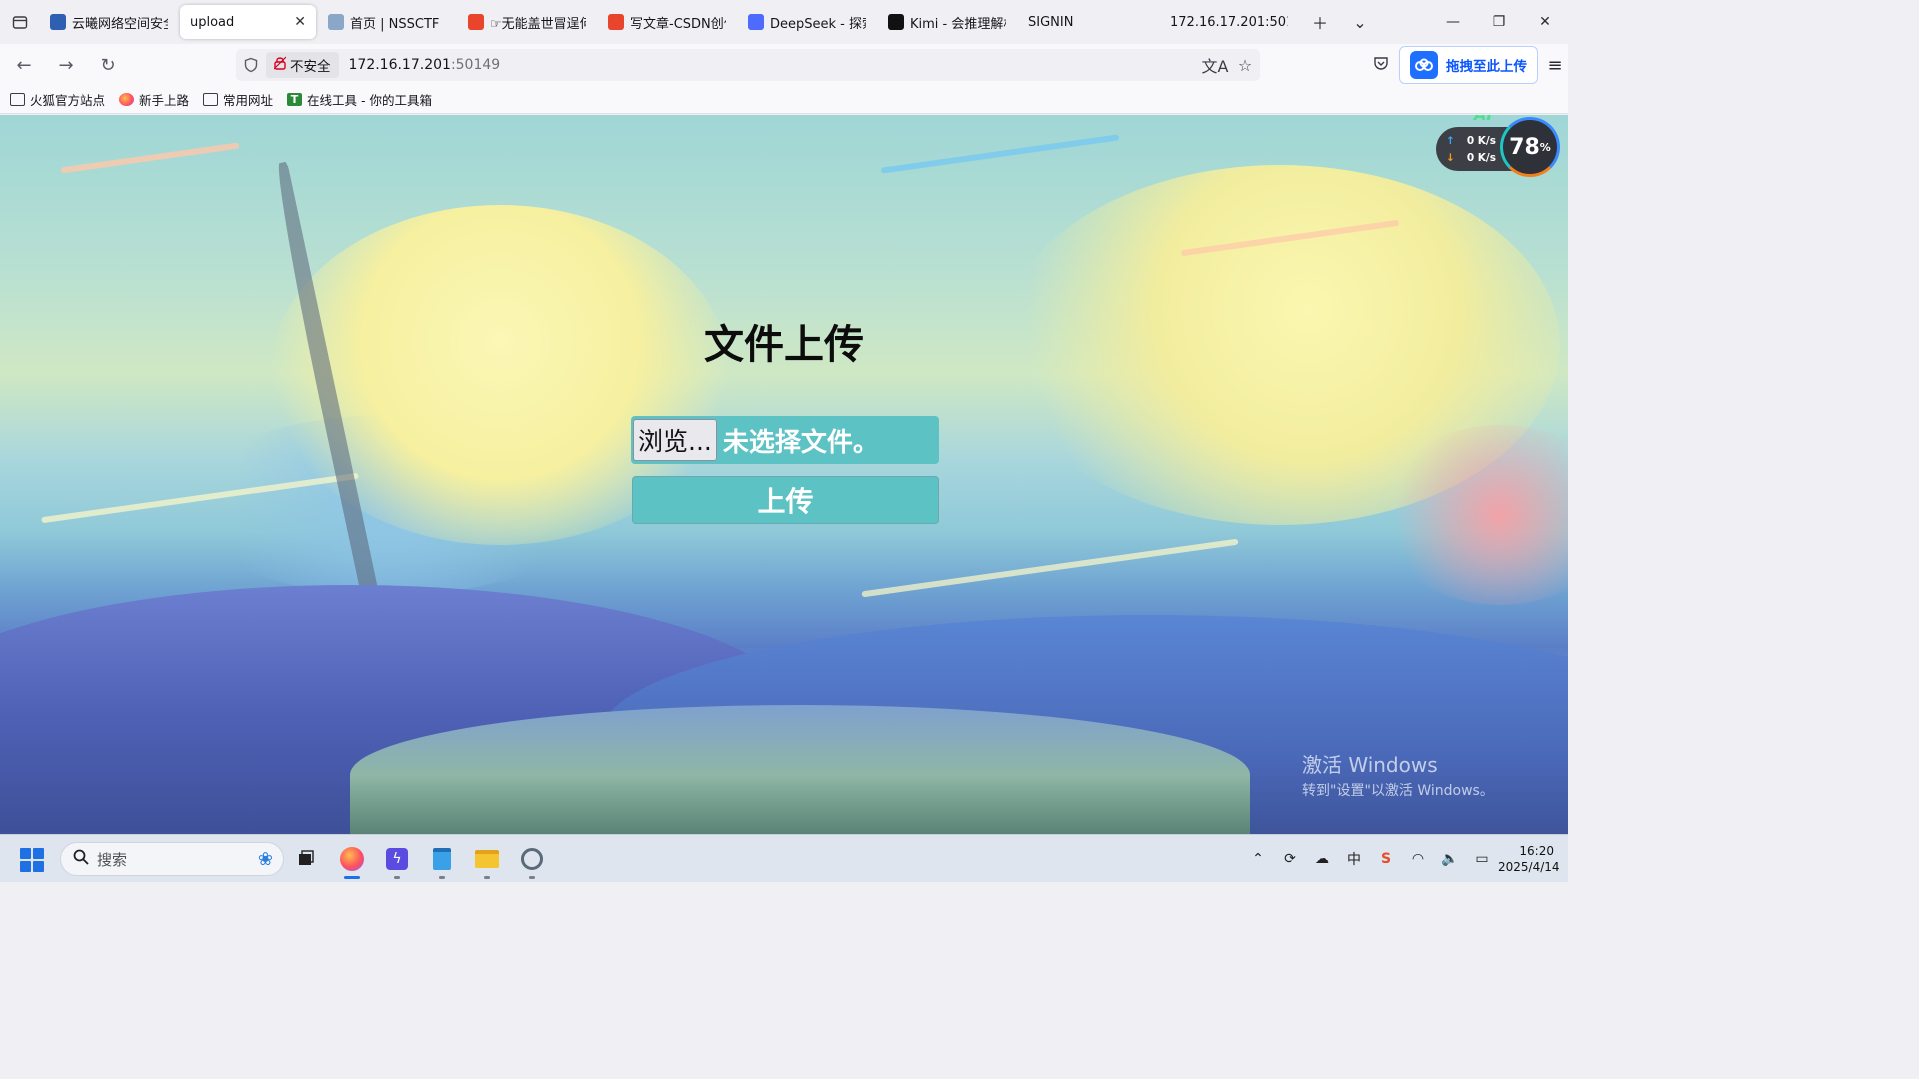  What do you see at coordinates (212, 22) in the screenshot?
I see `tab-label: upload` at bounding box center [212, 22].